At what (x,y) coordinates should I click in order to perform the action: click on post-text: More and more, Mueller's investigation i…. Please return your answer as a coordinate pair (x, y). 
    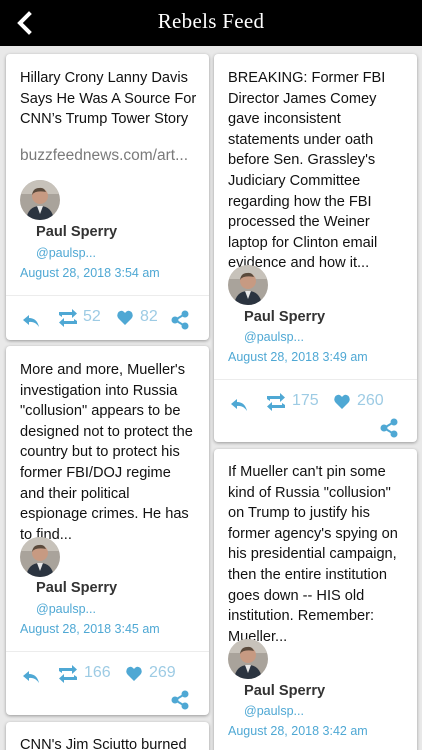
    Looking at the image, I should click on (106, 452).